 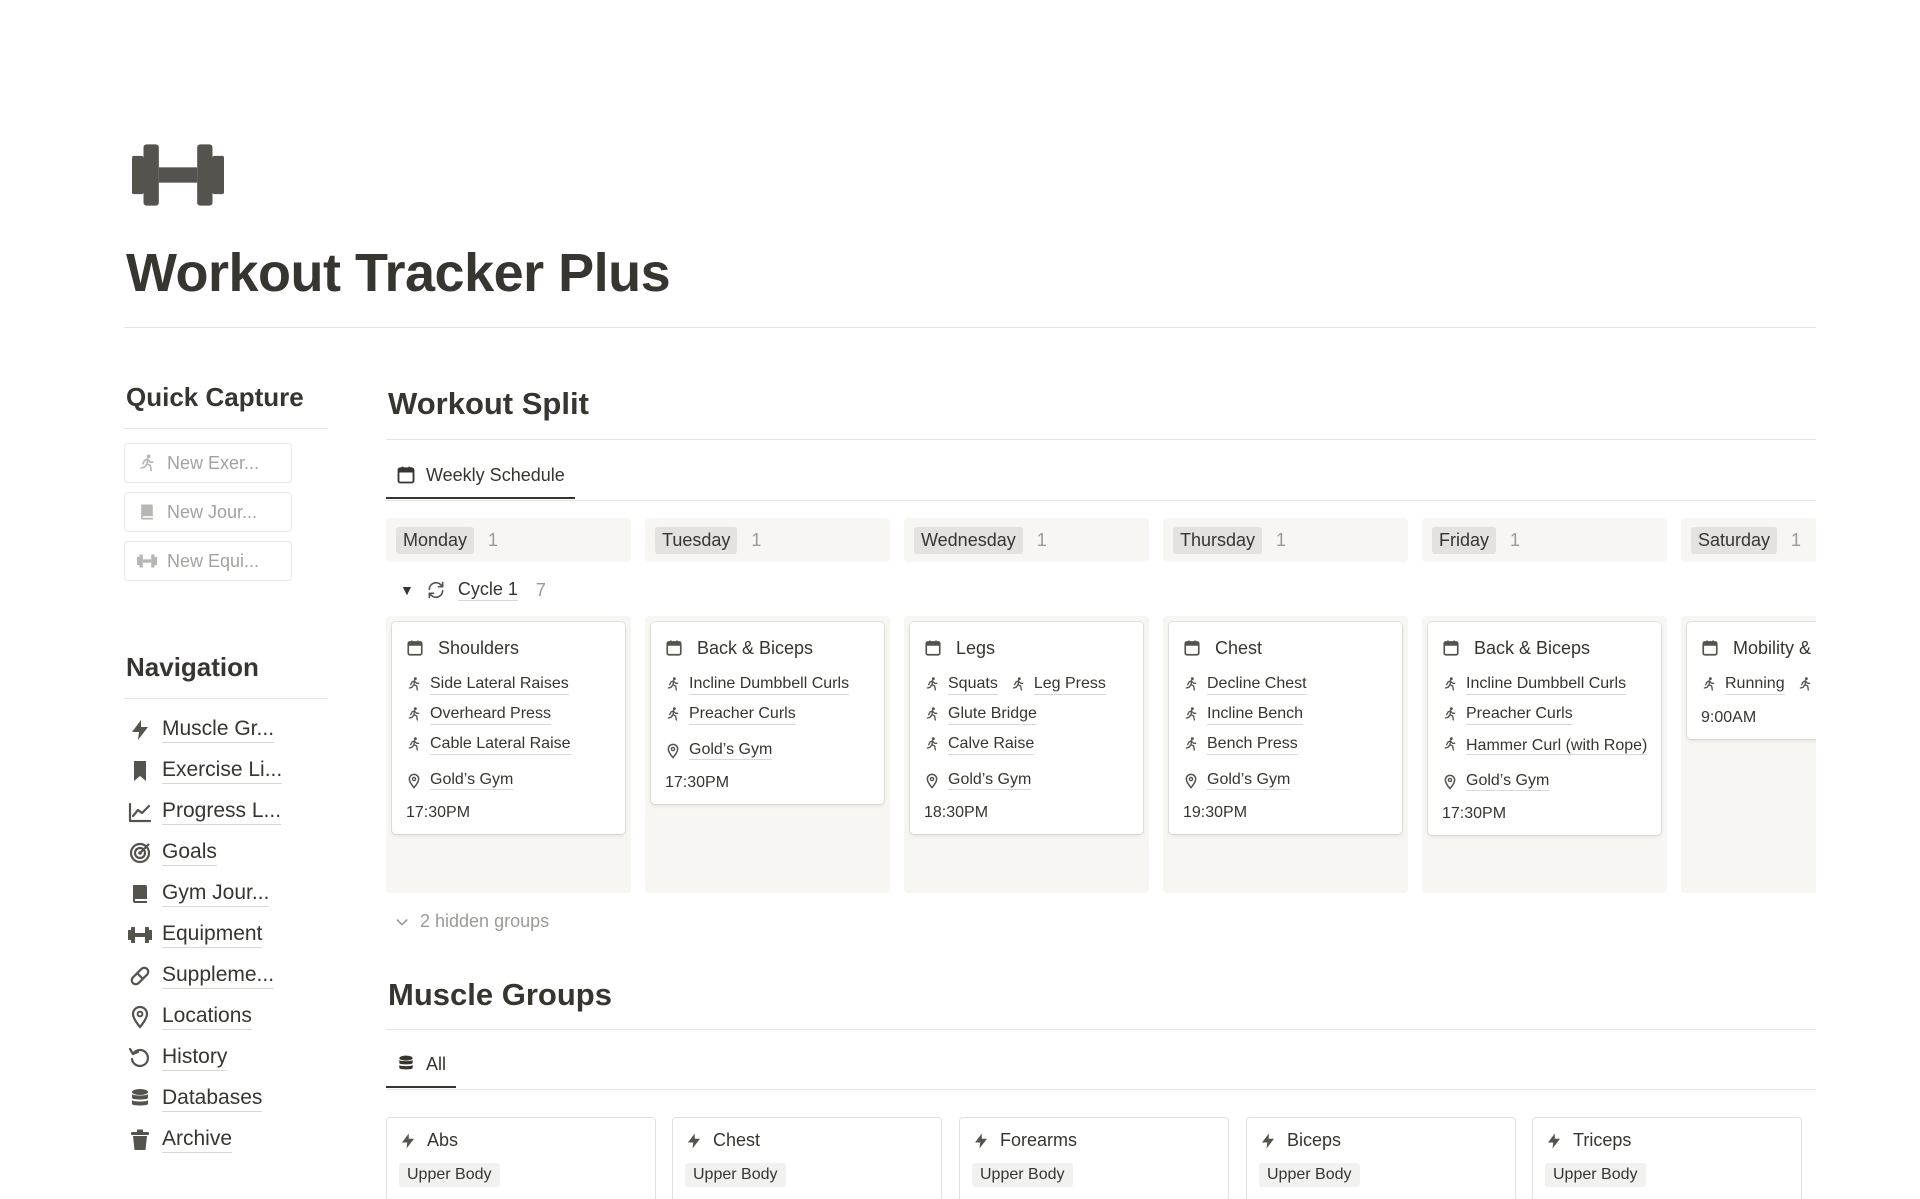 I want to click on nav-item-label: Equipment, so click(x=212, y=935).